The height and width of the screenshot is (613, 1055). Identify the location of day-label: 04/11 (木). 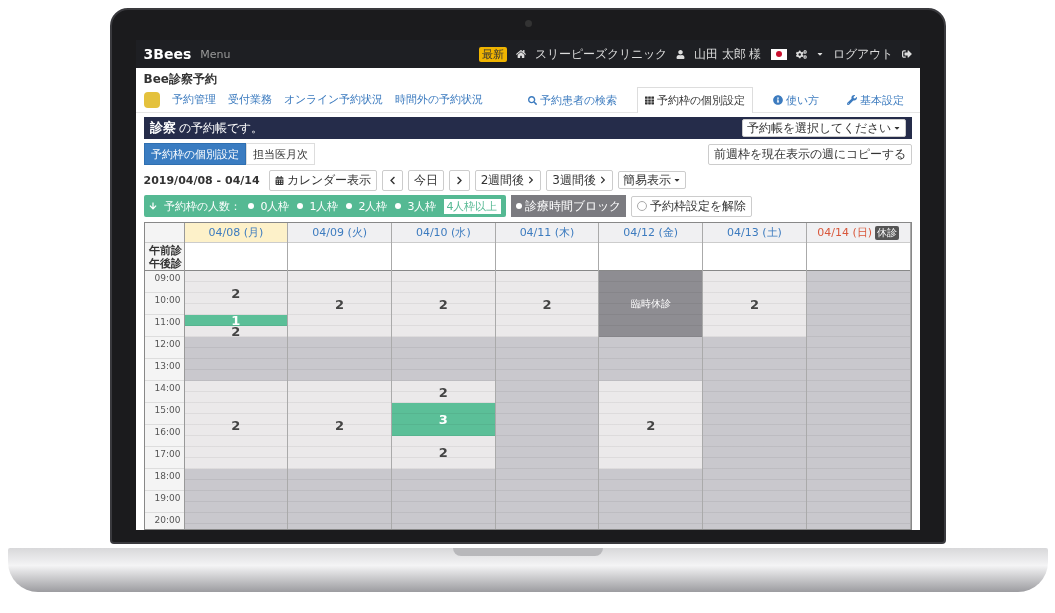
(547, 232).